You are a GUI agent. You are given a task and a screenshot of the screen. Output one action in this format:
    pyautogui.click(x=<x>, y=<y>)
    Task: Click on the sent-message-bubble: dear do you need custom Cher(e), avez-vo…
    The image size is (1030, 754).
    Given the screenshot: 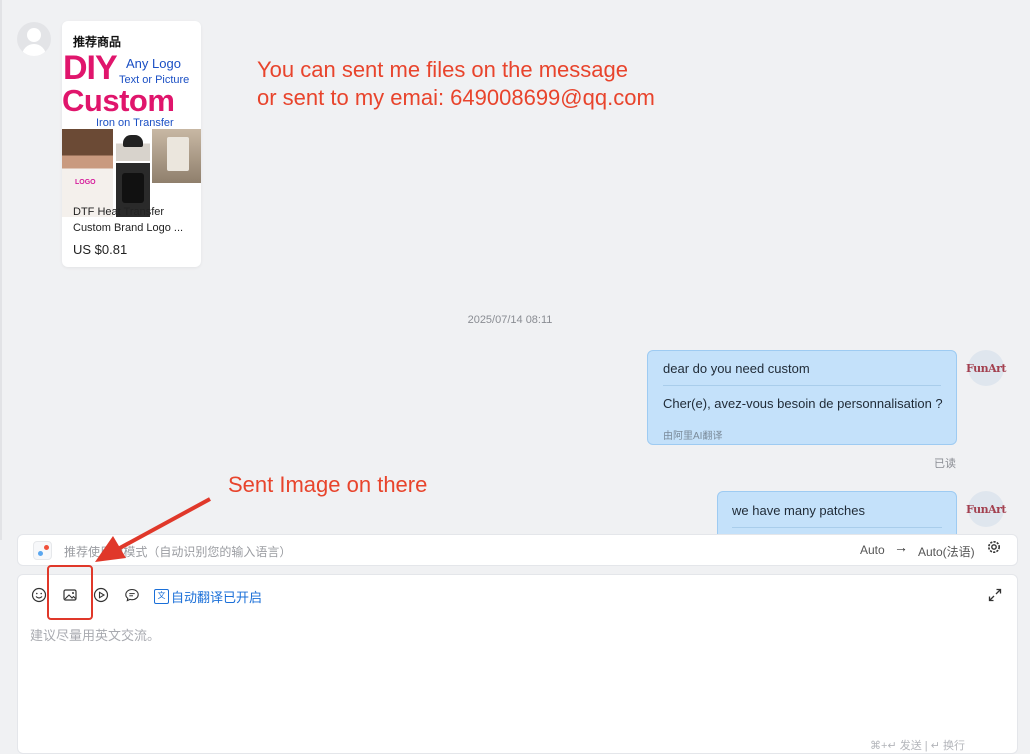 What is the action you would take?
    pyautogui.click(x=802, y=397)
    